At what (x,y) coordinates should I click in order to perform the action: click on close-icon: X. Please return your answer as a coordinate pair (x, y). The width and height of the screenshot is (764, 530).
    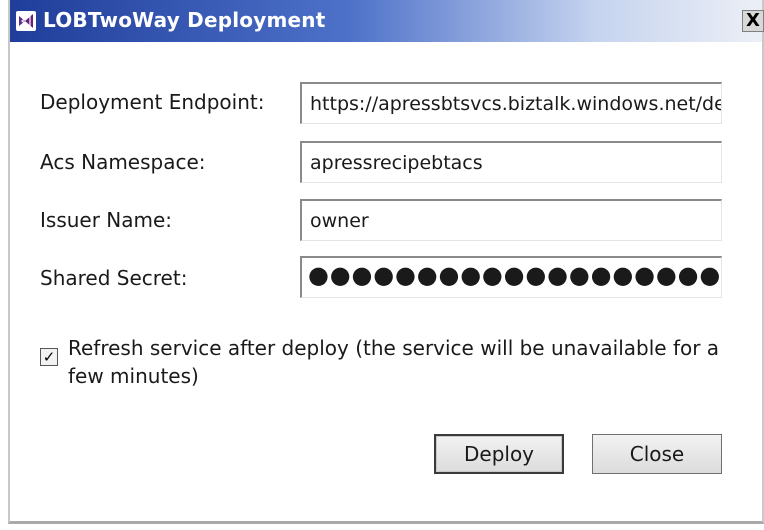
    Looking at the image, I should click on (753, 21).